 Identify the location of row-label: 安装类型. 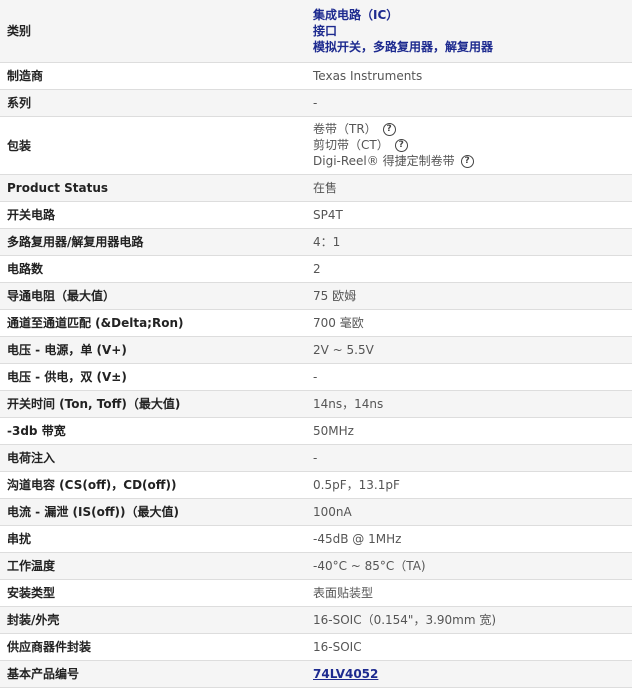
(153, 593).